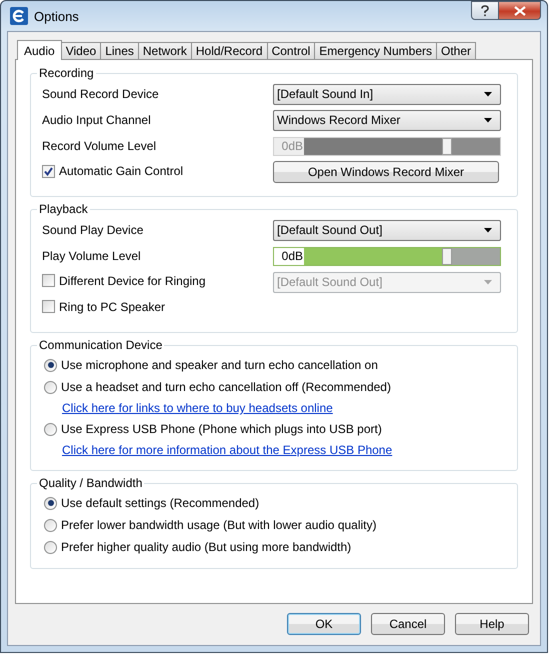  What do you see at coordinates (165, 50) in the screenshot?
I see `tab: Network` at bounding box center [165, 50].